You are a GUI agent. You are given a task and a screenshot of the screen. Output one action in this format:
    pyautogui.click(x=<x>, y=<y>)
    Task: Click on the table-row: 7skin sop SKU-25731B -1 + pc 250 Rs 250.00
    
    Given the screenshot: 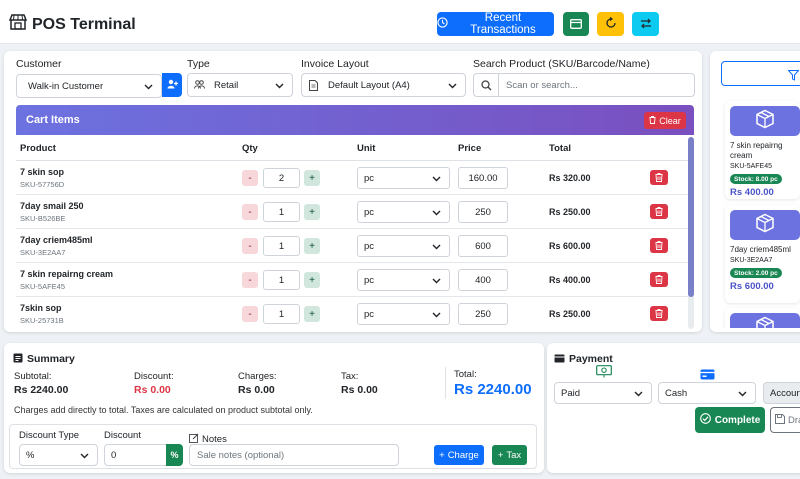 What is the action you would take?
    pyautogui.click(x=352, y=313)
    